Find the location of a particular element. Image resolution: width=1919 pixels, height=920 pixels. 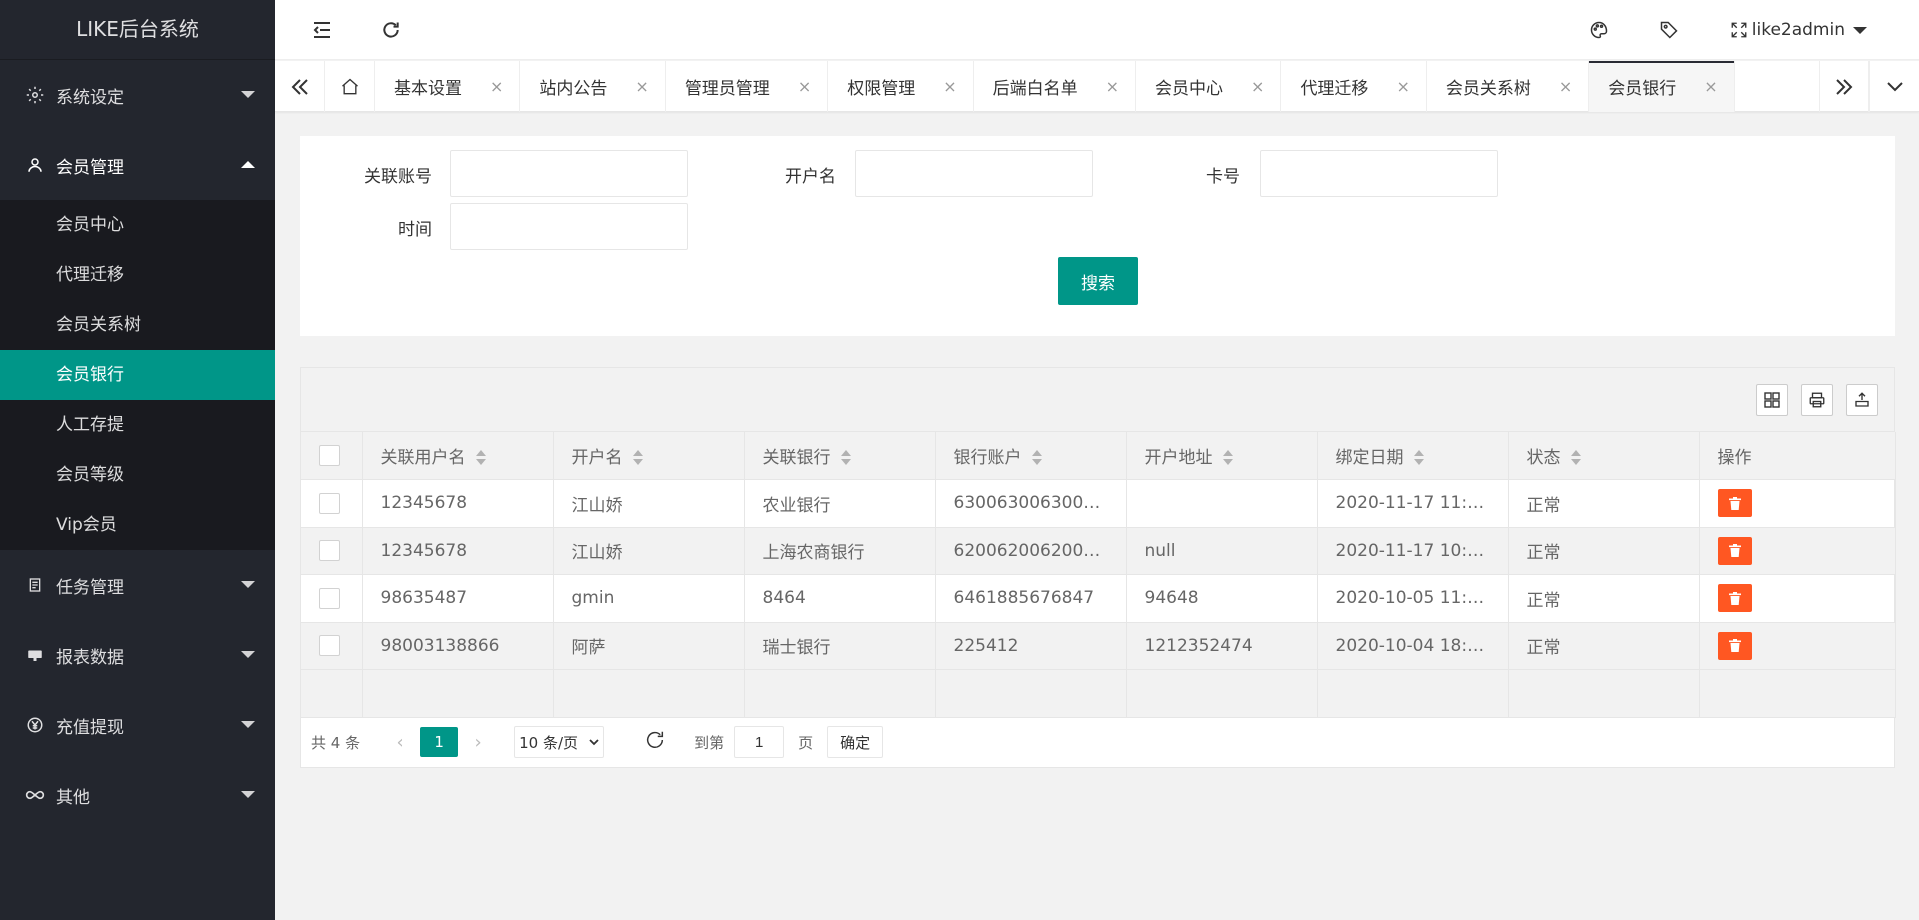

column-header-bind-date: 绑定日期 is located at coordinates (1413, 456).